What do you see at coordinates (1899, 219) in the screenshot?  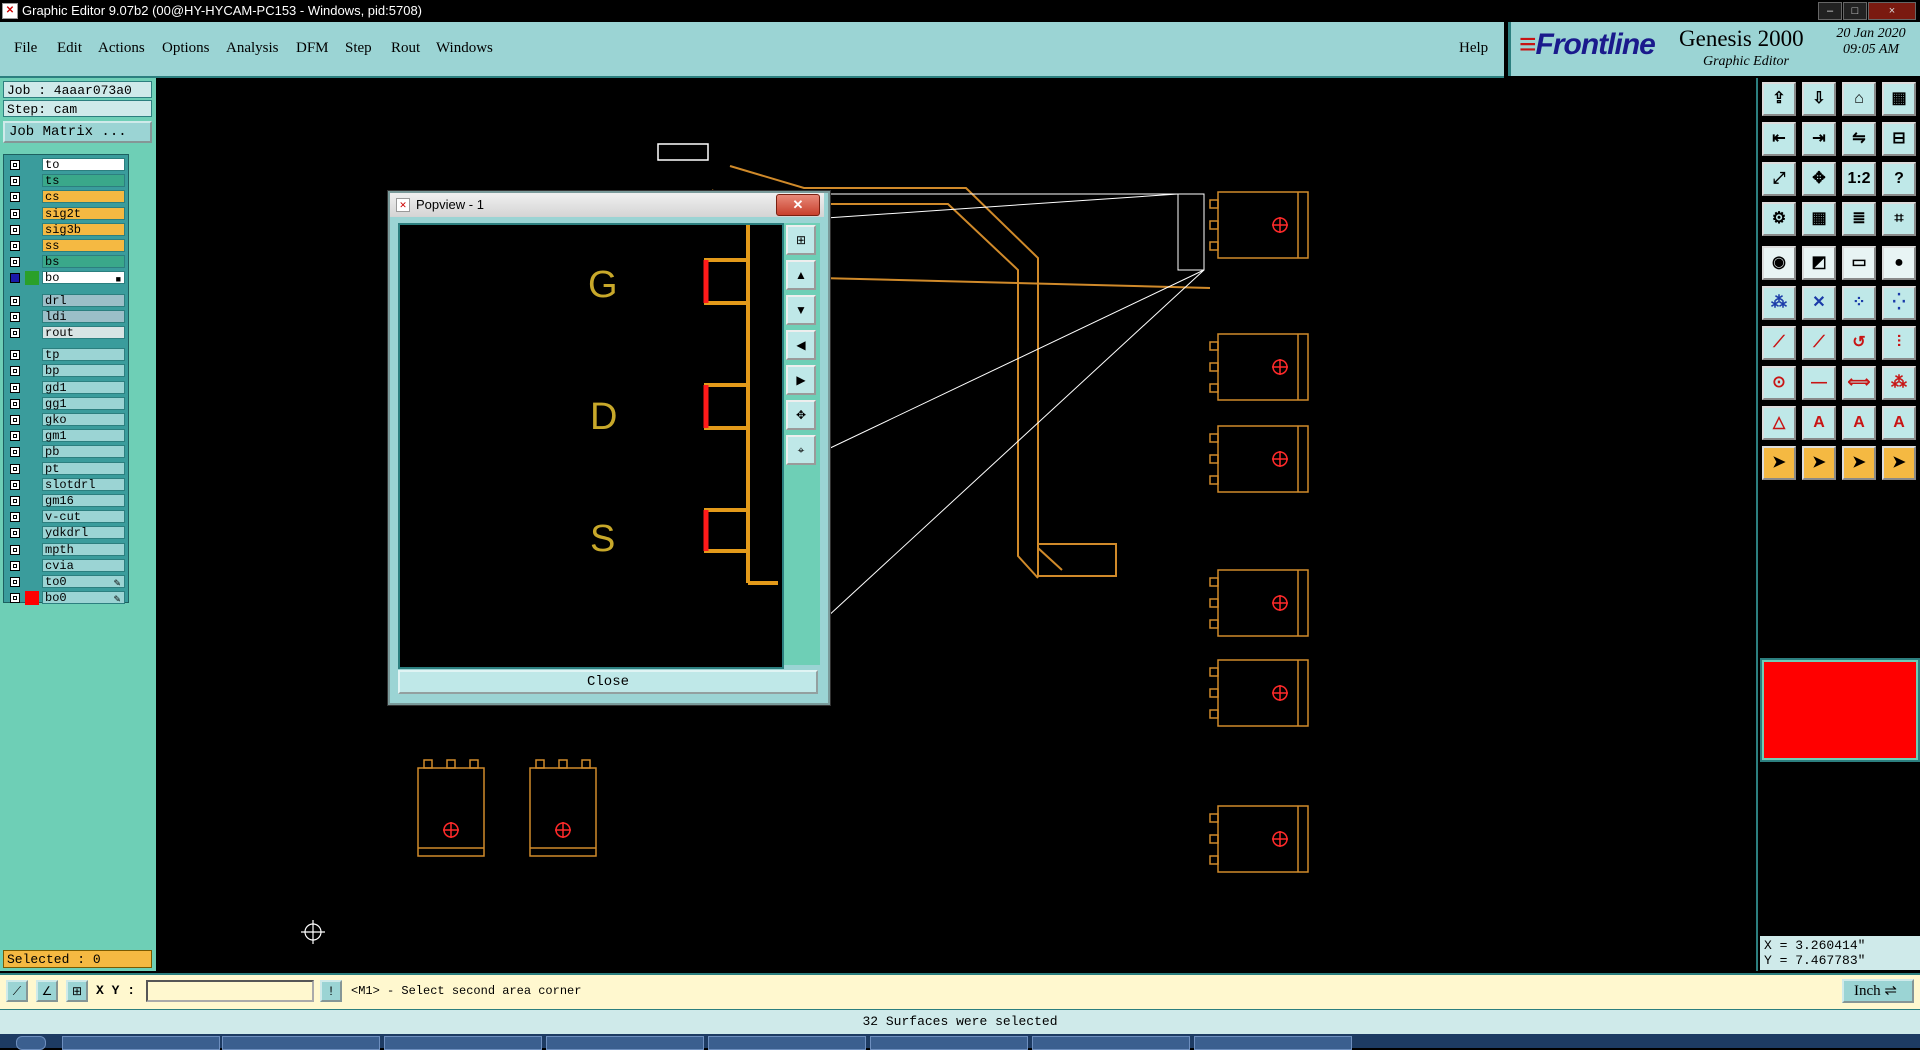 I see `snap-icon: ⌗` at bounding box center [1899, 219].